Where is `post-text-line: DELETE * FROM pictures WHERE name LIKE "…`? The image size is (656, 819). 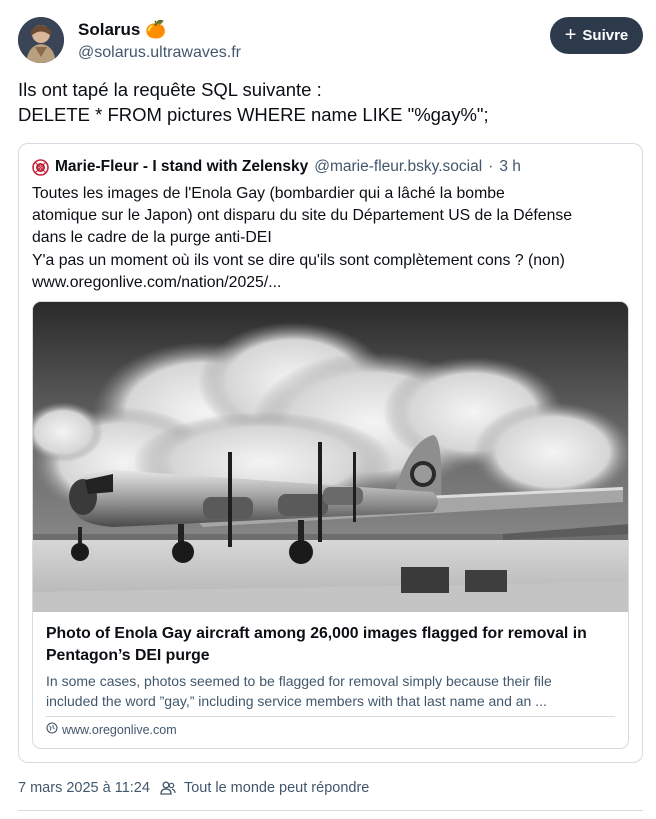
post-text-line: DELETE * FROM pictures WHERE name LIKE "… is located at coordinates (253, 114).